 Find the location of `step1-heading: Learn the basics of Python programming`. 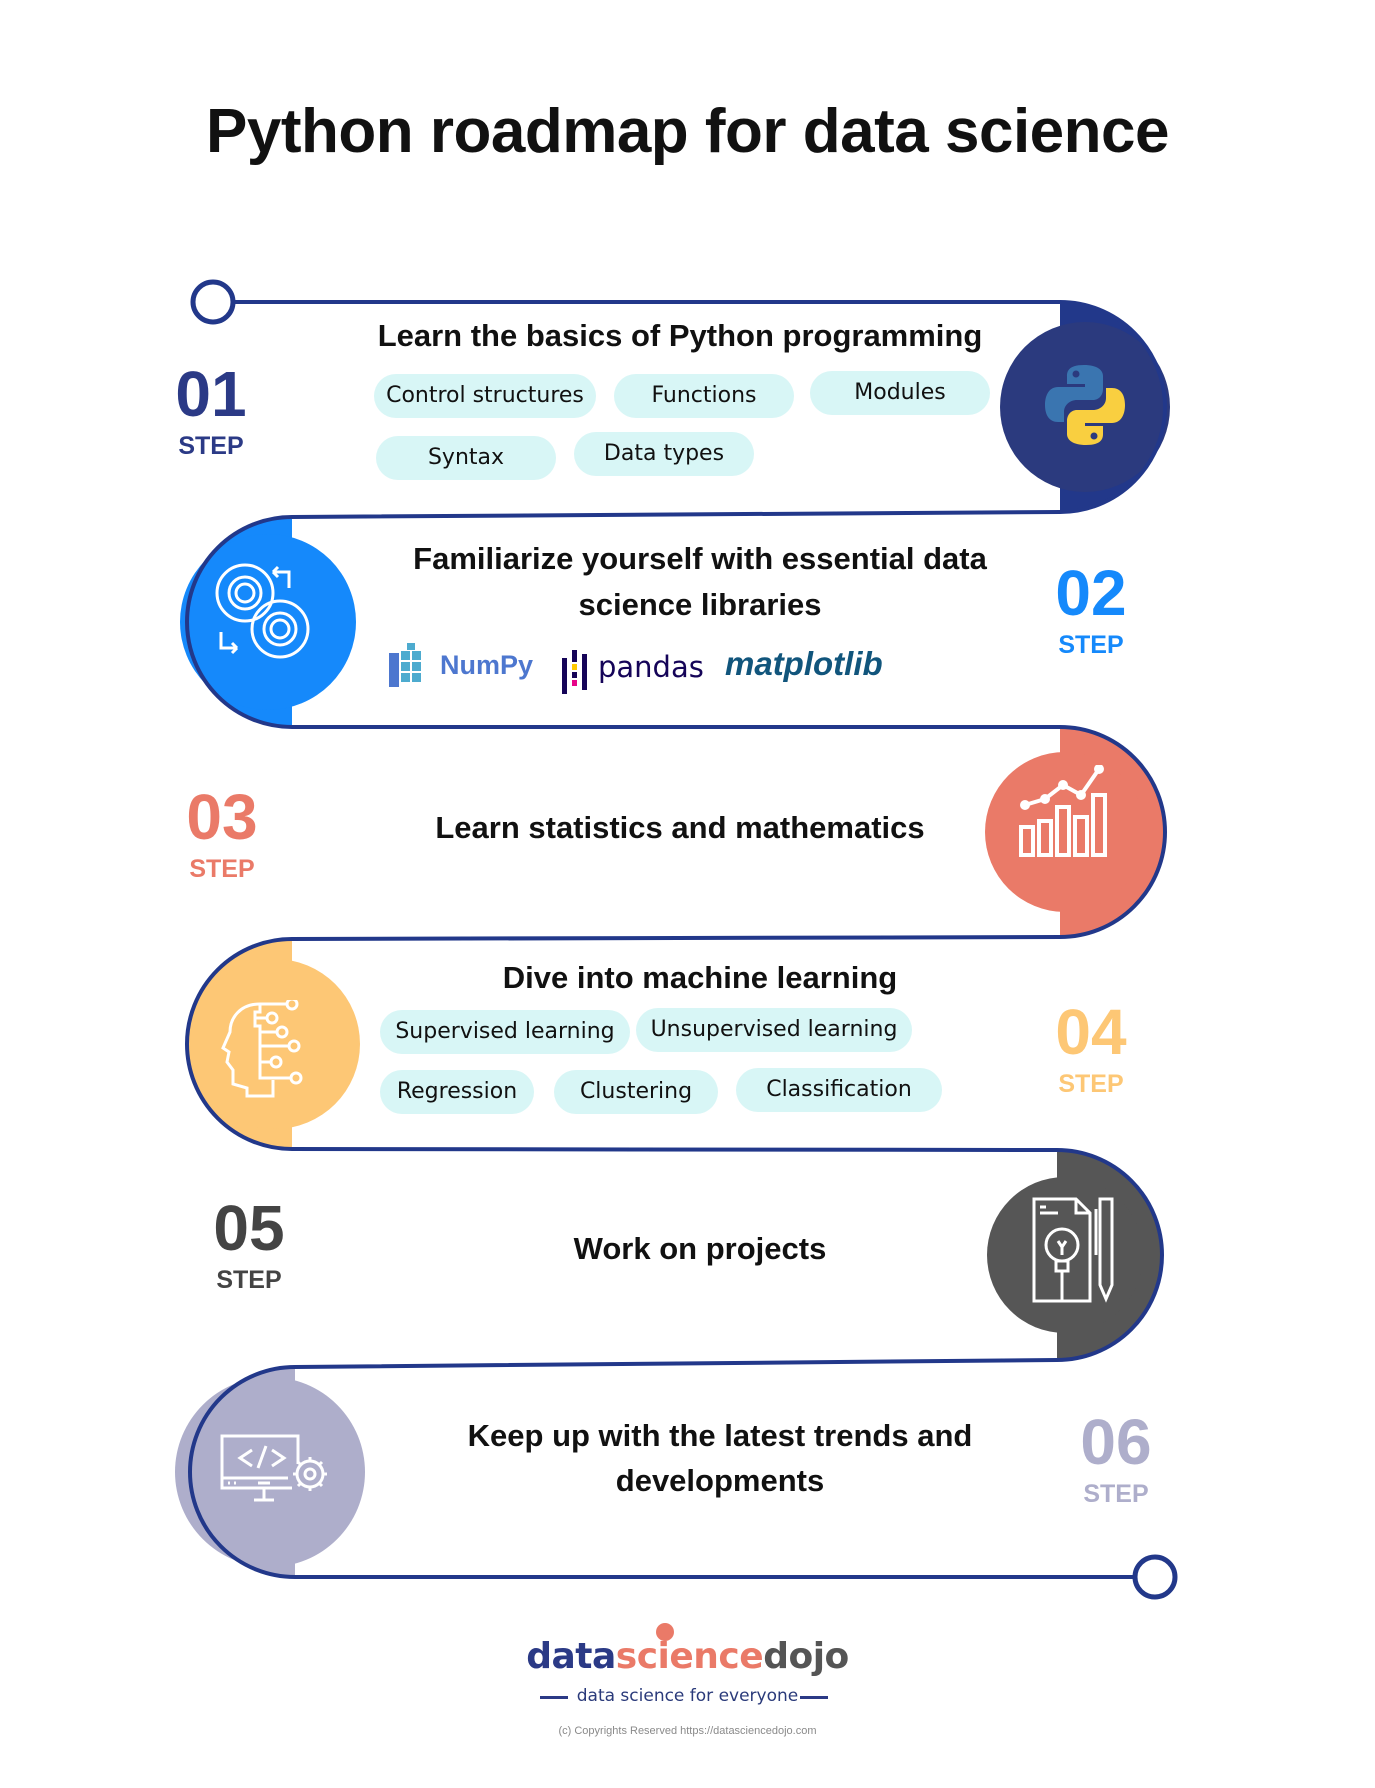

step1-heading: Learn the basics of Python programming is located at coordinates (680, 335).